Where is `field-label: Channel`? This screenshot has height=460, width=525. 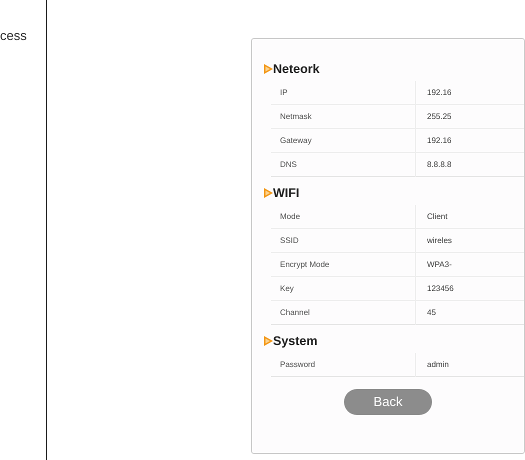 field-label: Channel is located at coordinates (295, 312).